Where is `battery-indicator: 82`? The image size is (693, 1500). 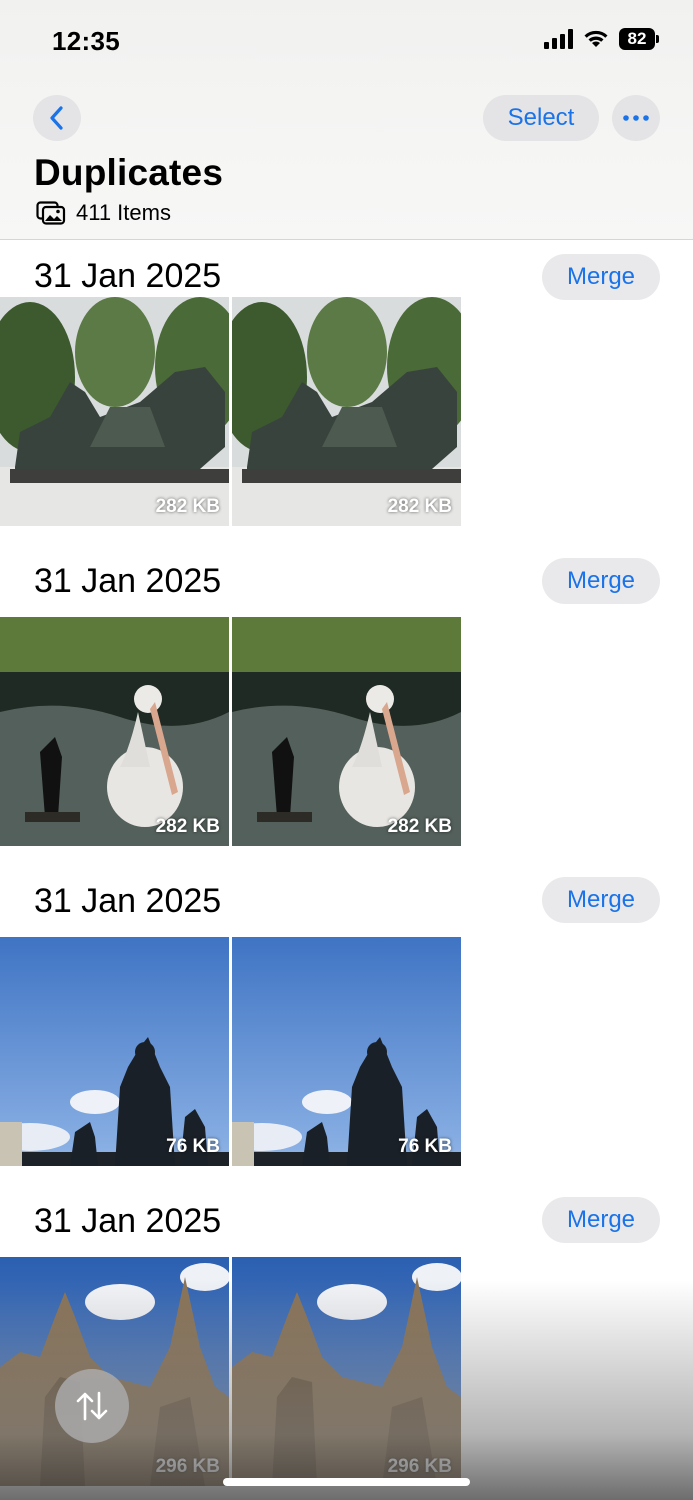 battery-indicator: 82 is located at coordinates (639, 39).